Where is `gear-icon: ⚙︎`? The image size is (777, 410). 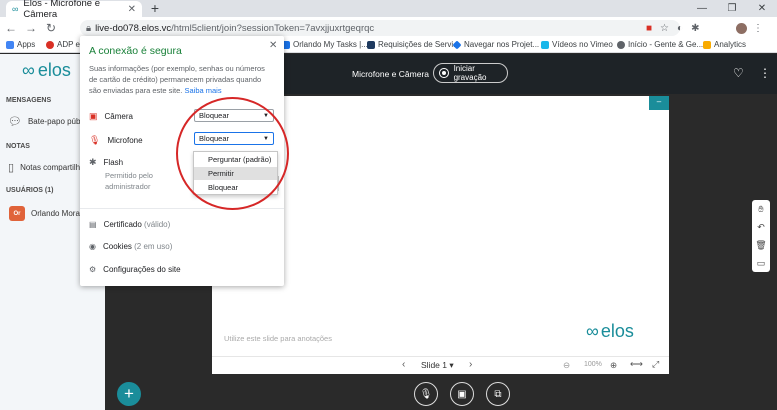 gear-icon: ⚙︎ is located at coordinates (93, 269).